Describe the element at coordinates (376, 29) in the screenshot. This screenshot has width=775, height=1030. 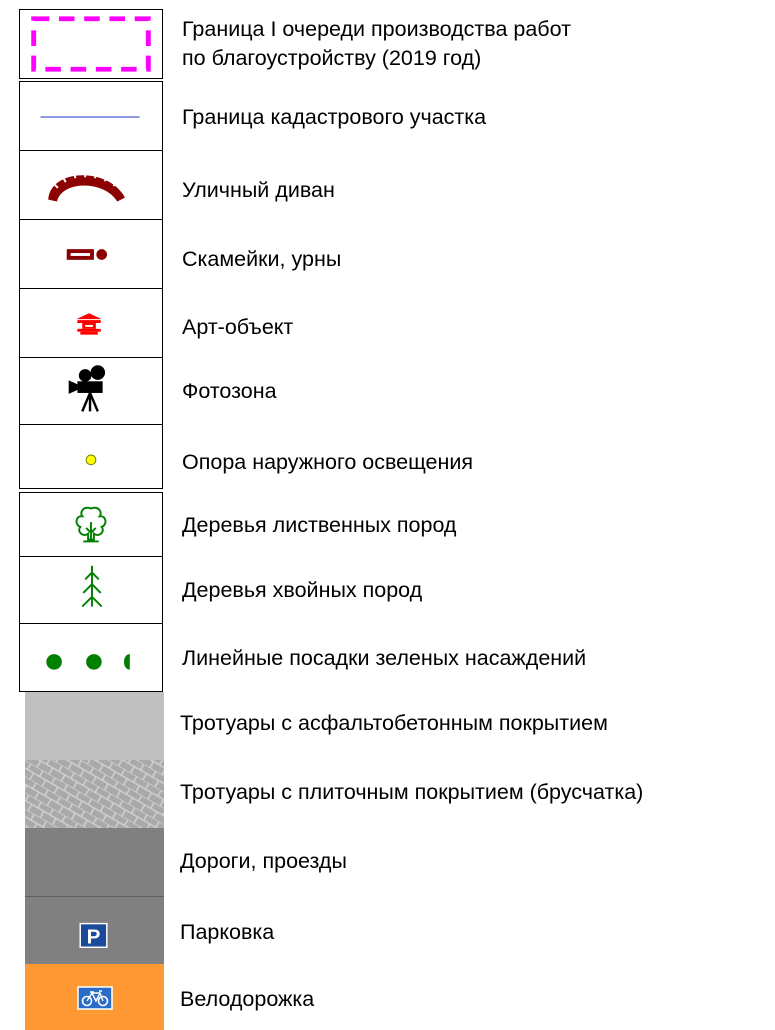
I see `legend-label-work-boundary-line1: Граница I очереди производства работ` at that location.